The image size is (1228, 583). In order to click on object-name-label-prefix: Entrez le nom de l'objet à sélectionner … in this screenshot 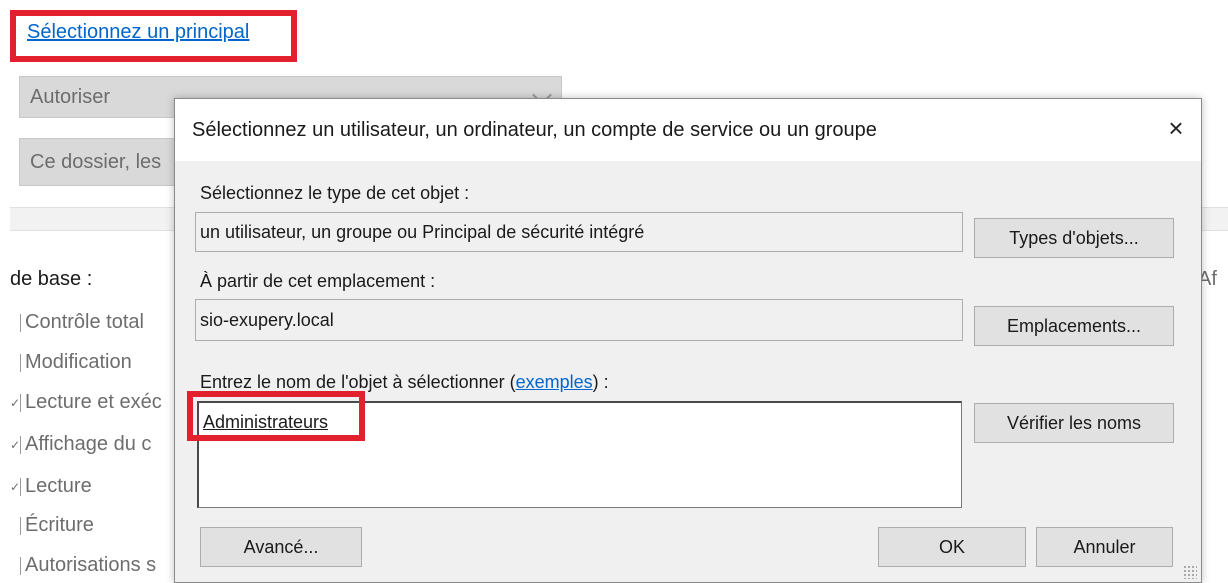, I will do `click(358, 382)`.